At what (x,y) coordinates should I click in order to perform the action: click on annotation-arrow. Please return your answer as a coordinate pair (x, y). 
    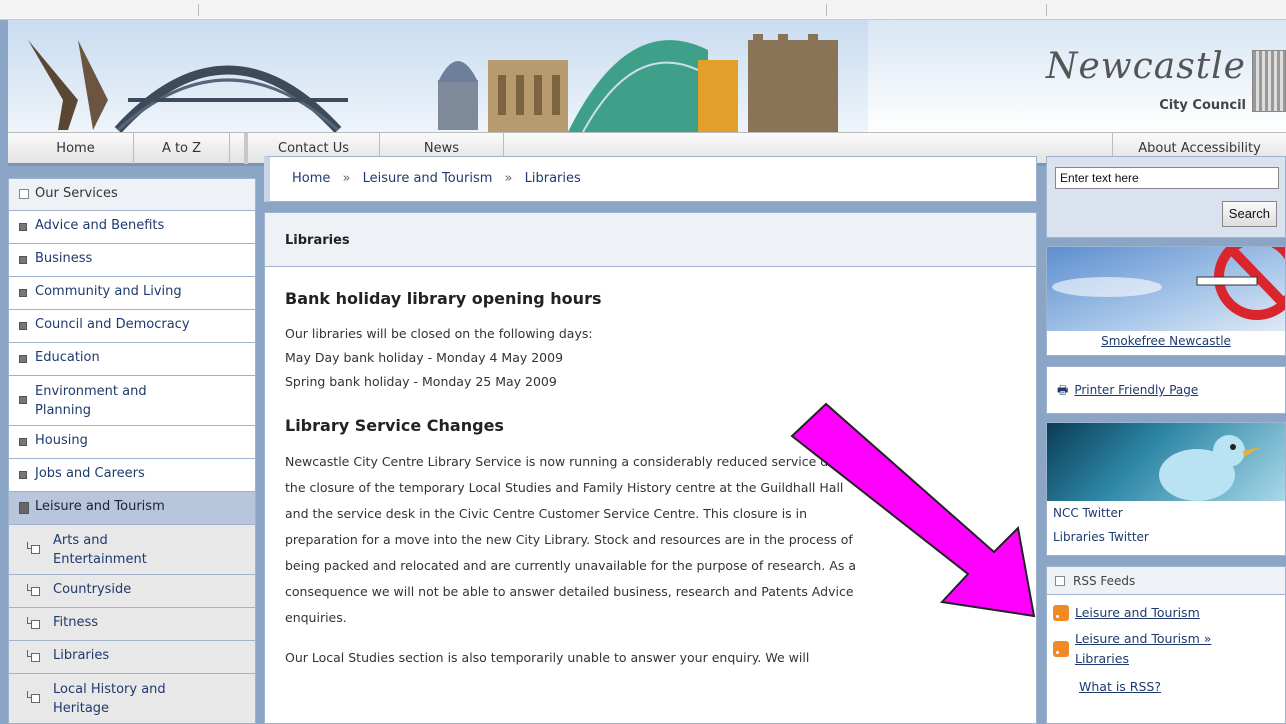
    Looking at the image, I should click on (913, 510).